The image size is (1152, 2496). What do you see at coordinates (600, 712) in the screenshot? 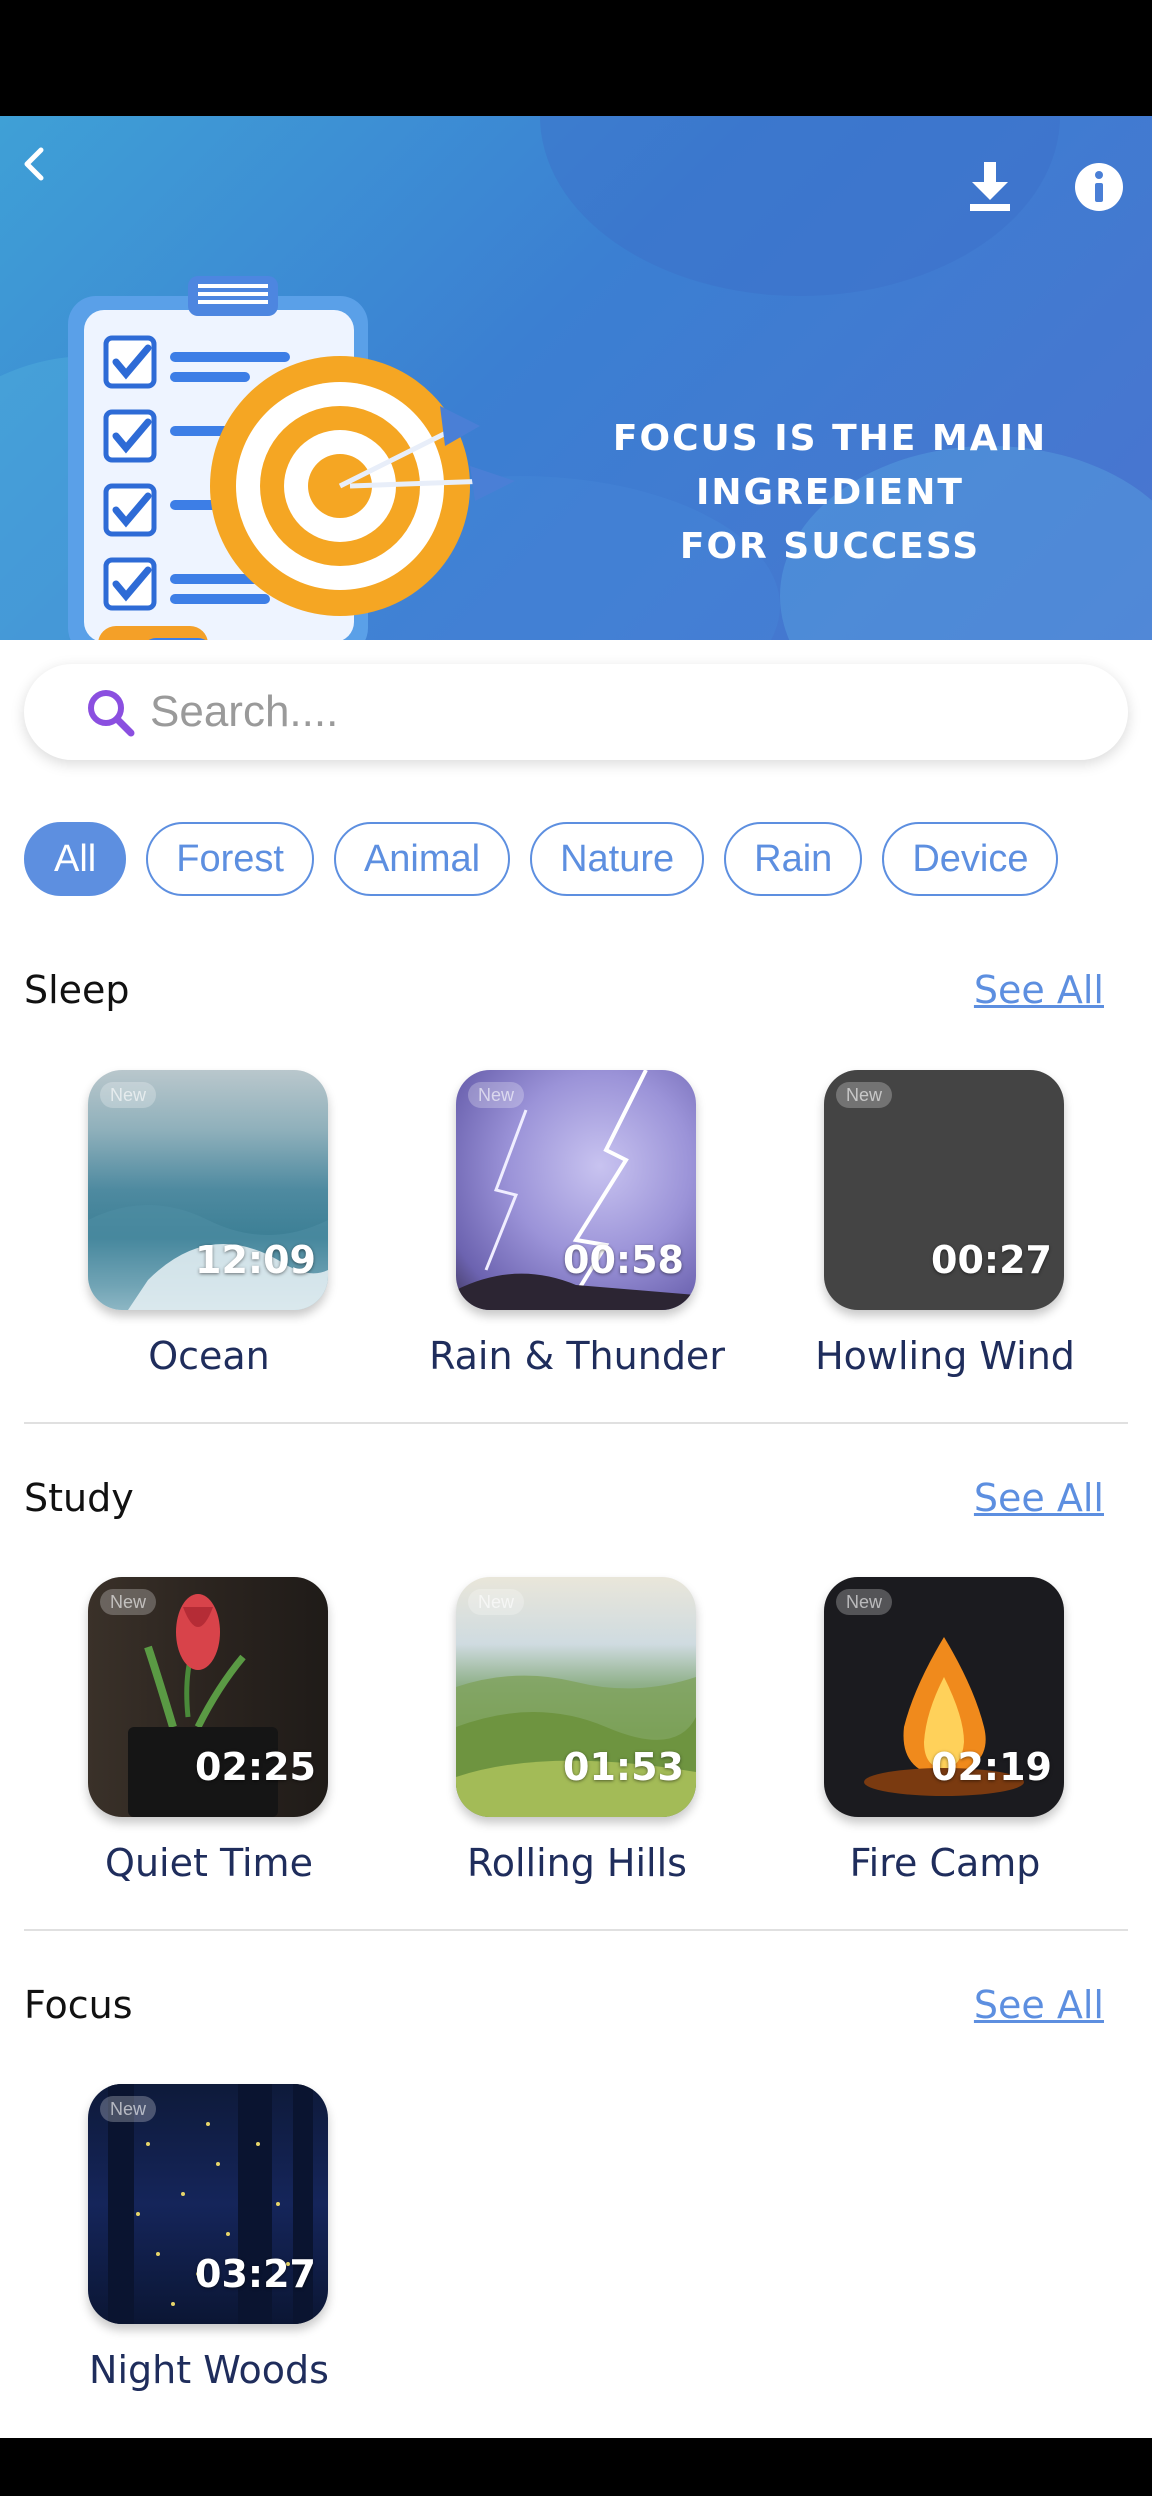
I see `search-input` at bounding box center [600, 712].